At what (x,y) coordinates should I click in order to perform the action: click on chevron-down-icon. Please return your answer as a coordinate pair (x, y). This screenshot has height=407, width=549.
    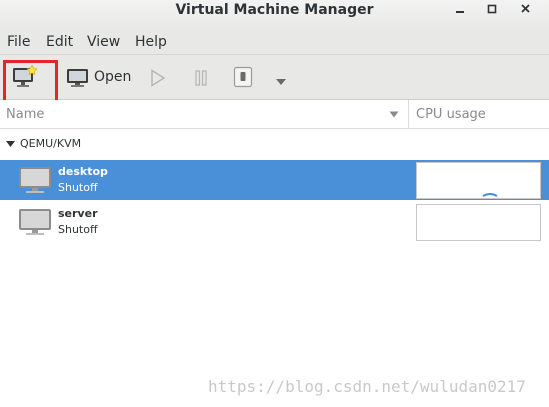
    Looking at the image, I should click on (281, 82).